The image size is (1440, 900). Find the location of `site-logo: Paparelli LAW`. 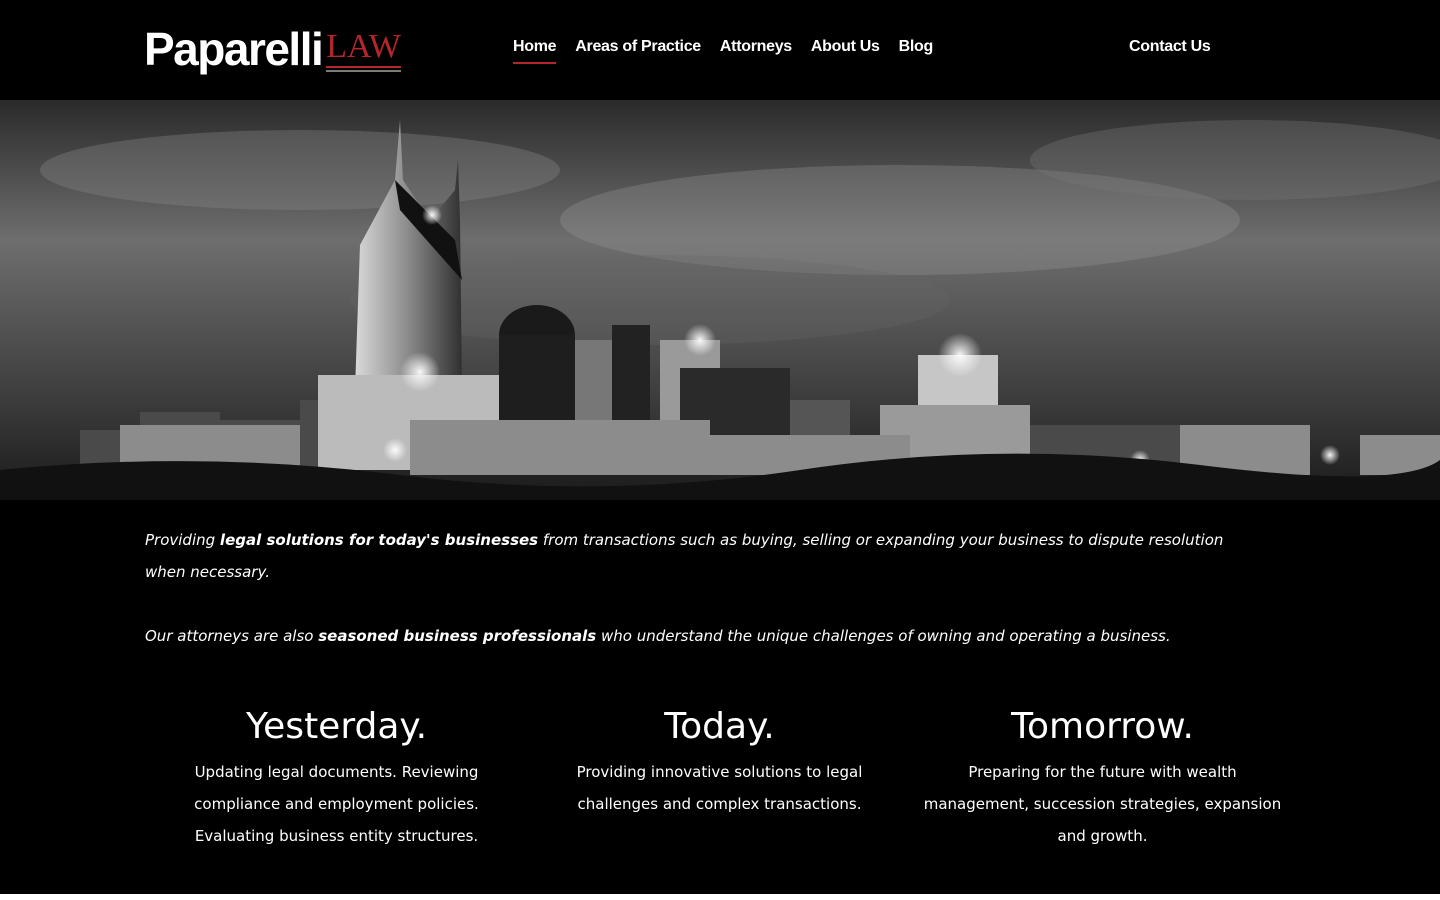

site-logo: Paparelli LAW is located at coordinates (272, 47).